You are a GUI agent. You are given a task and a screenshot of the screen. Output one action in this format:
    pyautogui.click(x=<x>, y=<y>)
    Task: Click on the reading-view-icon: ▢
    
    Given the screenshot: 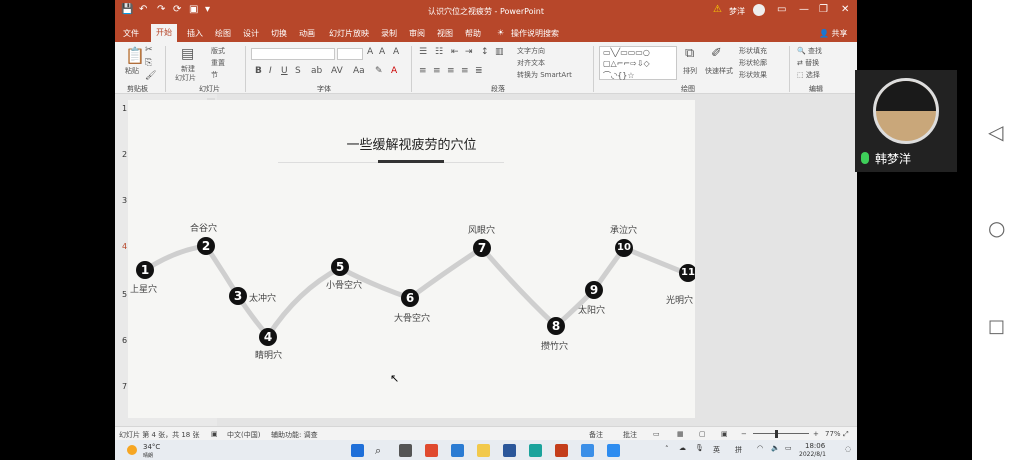 What is the action you would take?
    pyautogui.click(x=702, y=434)
    